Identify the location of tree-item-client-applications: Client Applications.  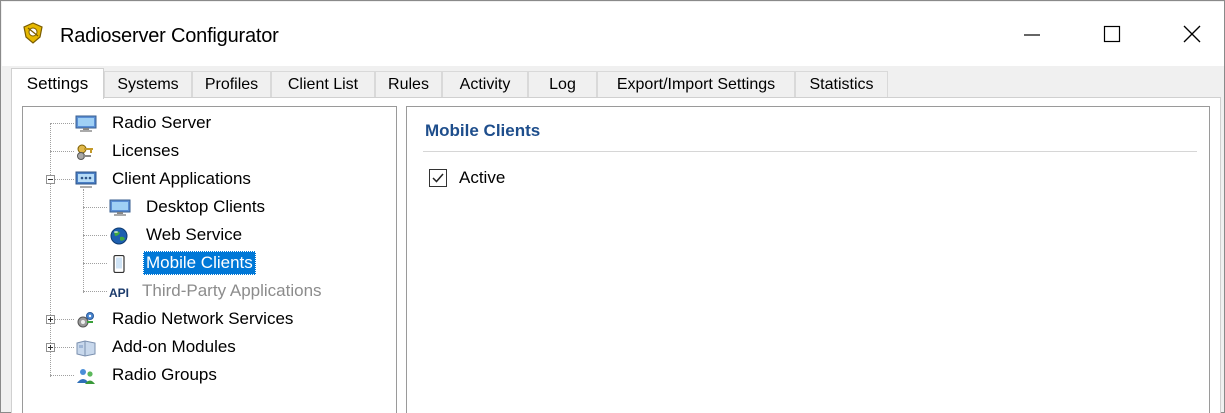
(225, 180).